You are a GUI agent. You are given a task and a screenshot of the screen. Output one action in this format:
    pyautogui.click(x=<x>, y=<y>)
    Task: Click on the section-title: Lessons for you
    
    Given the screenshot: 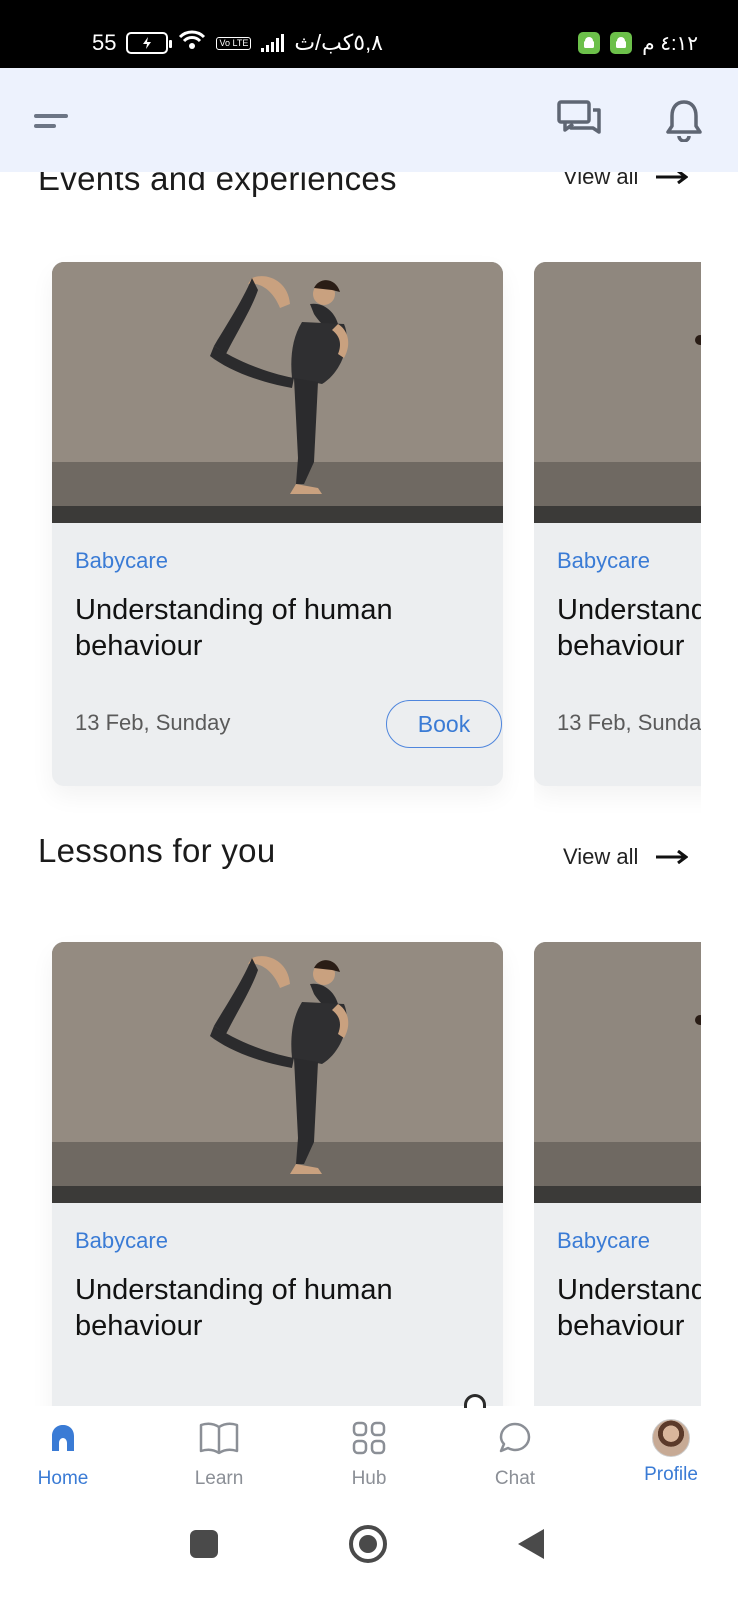 What is the action you would take?
    pyautogui.click(x=157, y=850)
    